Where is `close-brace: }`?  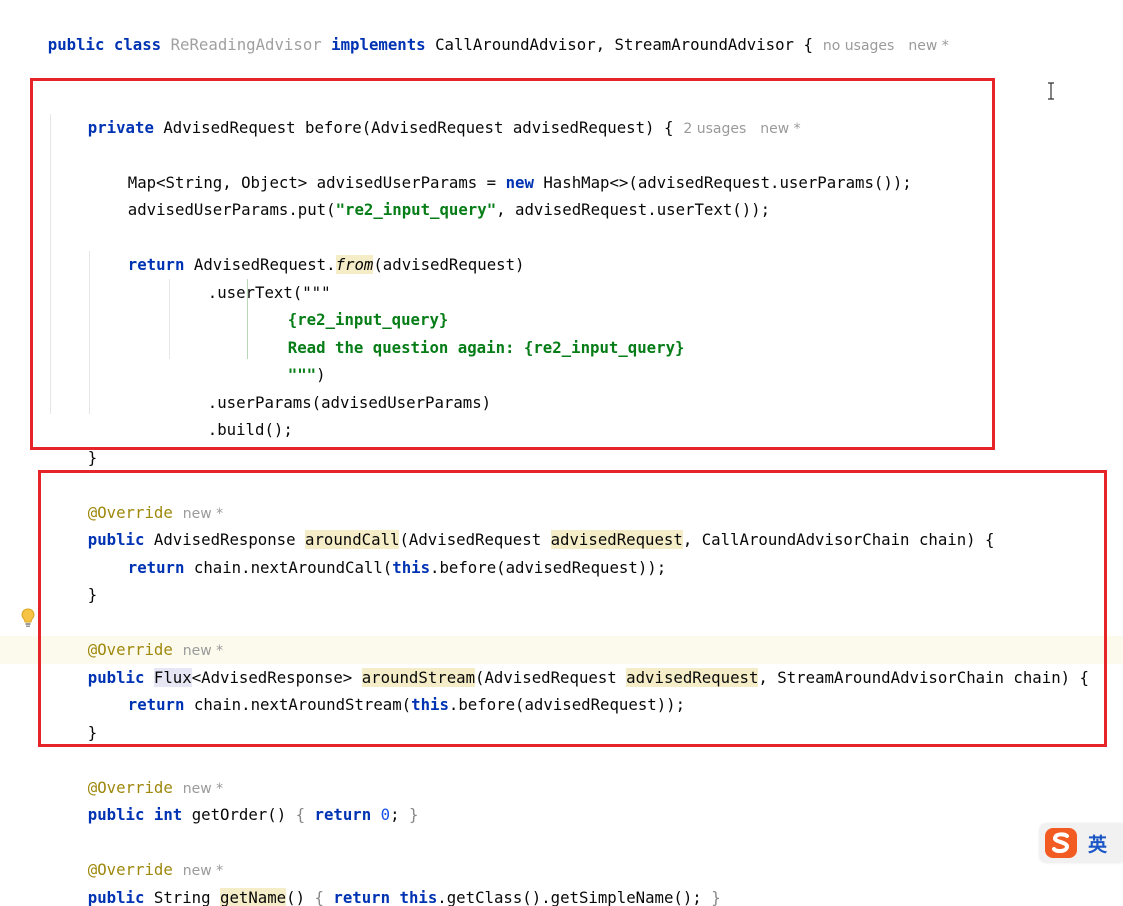 close-brace: } is located at coordinates (92, 457).